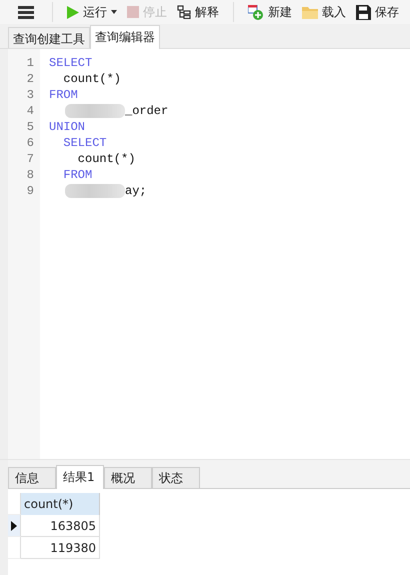 The width and height of the screenshot is (410, 575). I want to click on code-text: _order, so click(146, 111).